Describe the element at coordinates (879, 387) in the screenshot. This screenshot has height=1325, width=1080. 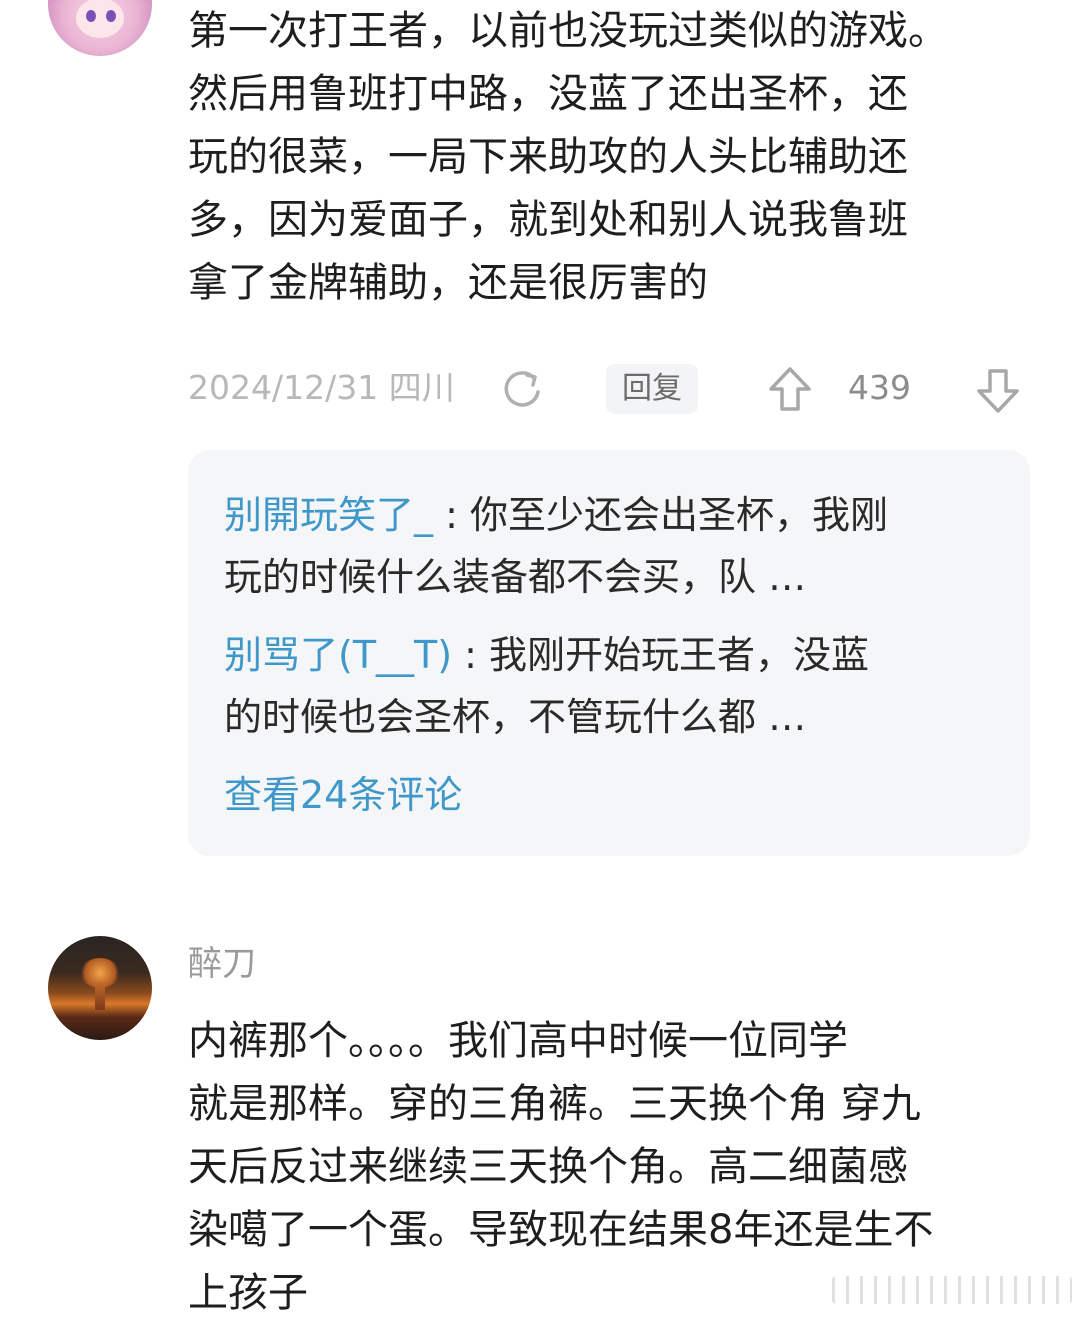
I see `like-count: 439` at that location.